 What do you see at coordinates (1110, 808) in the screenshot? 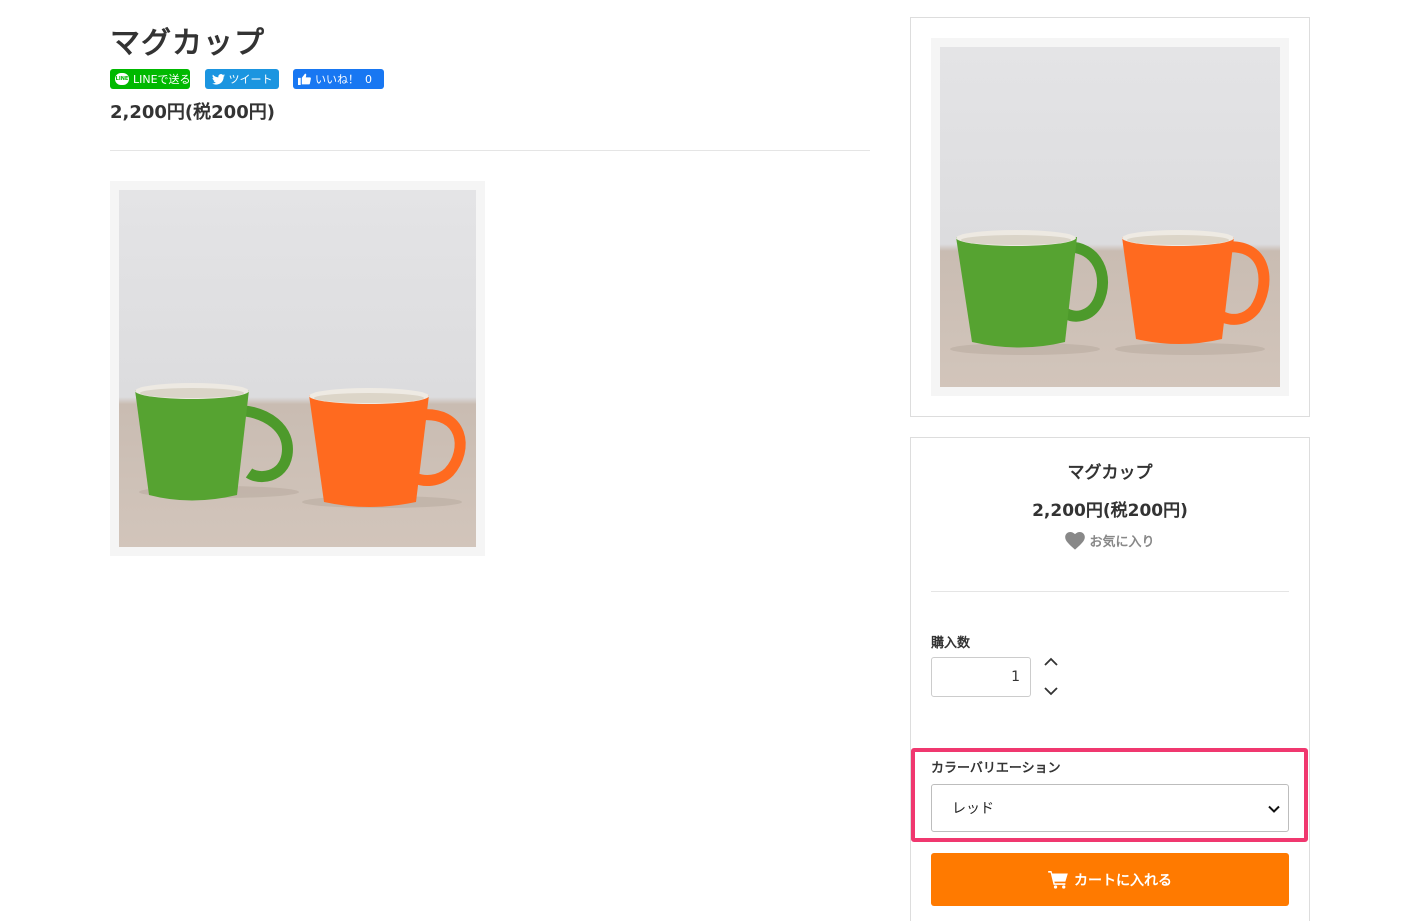
I see `color-variation-select: レッド` at bounding box center [1110, 808].